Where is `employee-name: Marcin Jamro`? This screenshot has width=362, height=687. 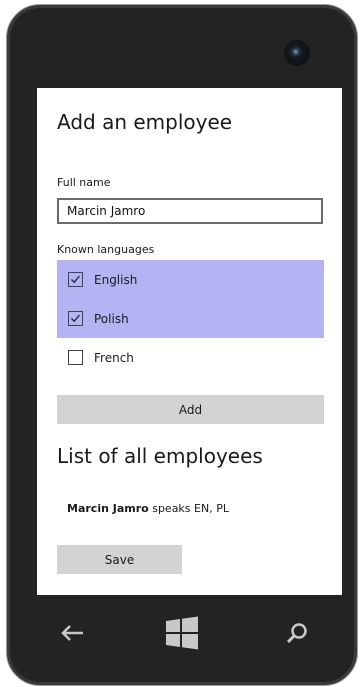
employee-name: Marcin Jamro is located at coordinates (108, 508).